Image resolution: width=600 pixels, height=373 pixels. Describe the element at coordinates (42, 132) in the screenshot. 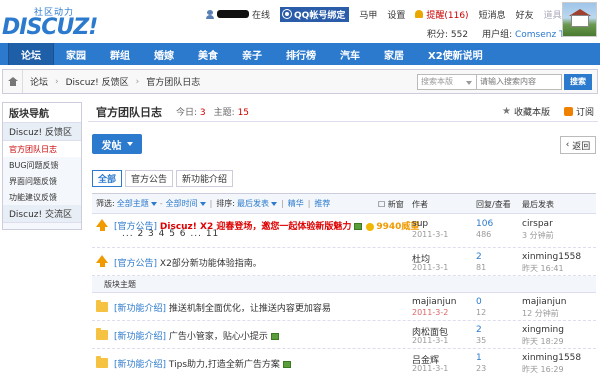

I see `sidebar-category-feedback: Discuz! 反馈区` at that location.